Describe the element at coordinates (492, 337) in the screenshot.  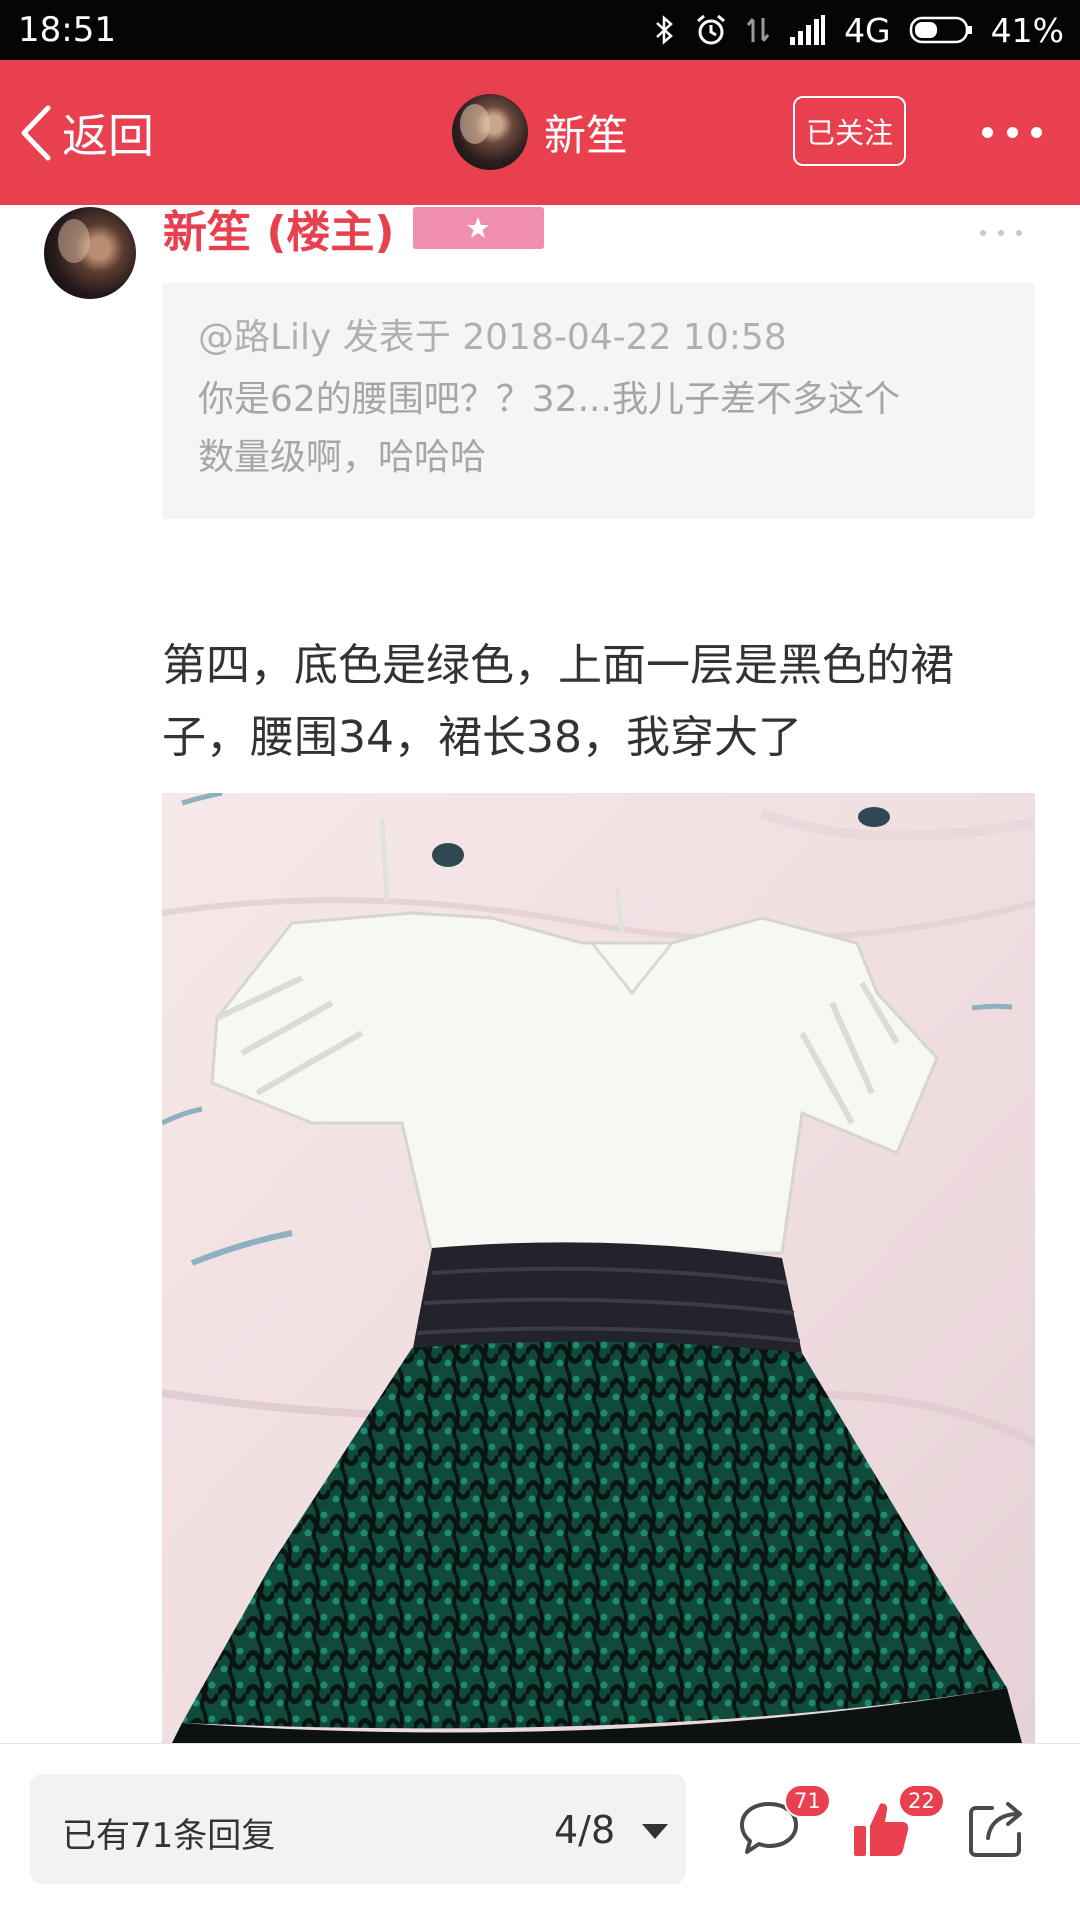
I see `quote-meta: @路Lily 发表于 2018-04-22 10:58` at that location.